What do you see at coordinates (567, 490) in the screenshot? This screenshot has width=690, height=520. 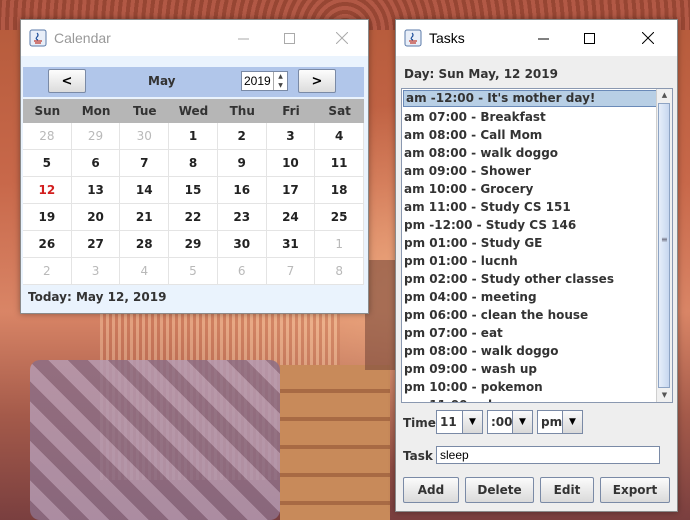 I see `edit-button: Edit` at bounding box center [567, 490].